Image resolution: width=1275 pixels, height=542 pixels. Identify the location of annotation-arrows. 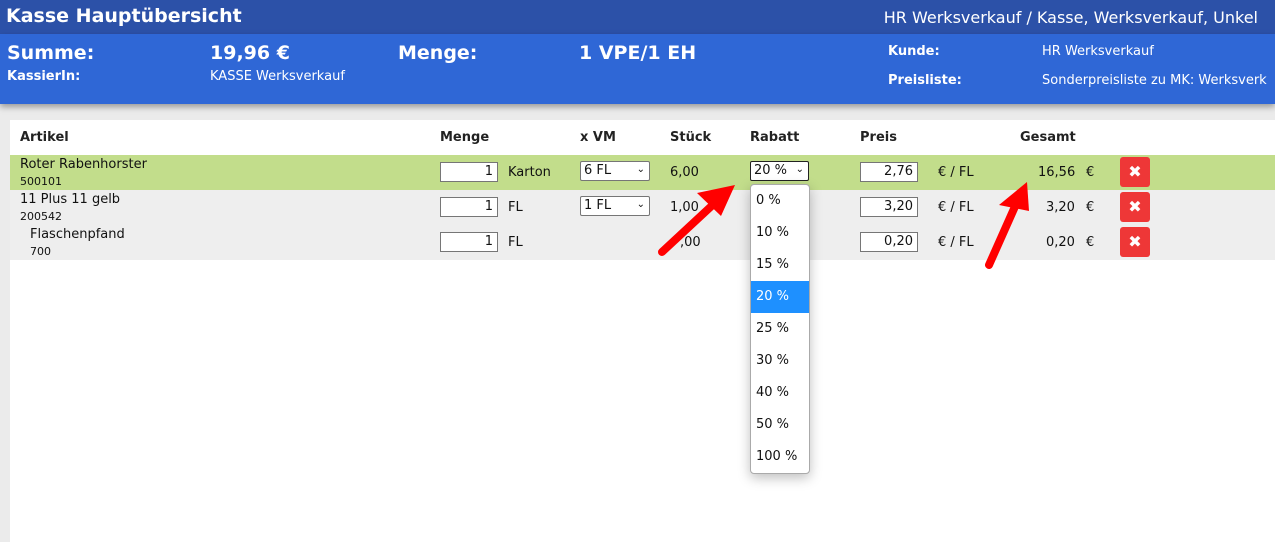
(843, 225).